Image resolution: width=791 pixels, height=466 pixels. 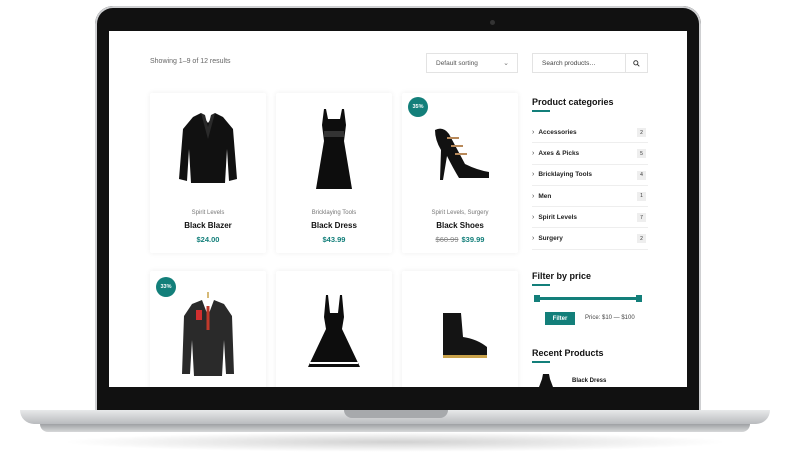 I want to click on search-icon, so click(x=636, y=63).